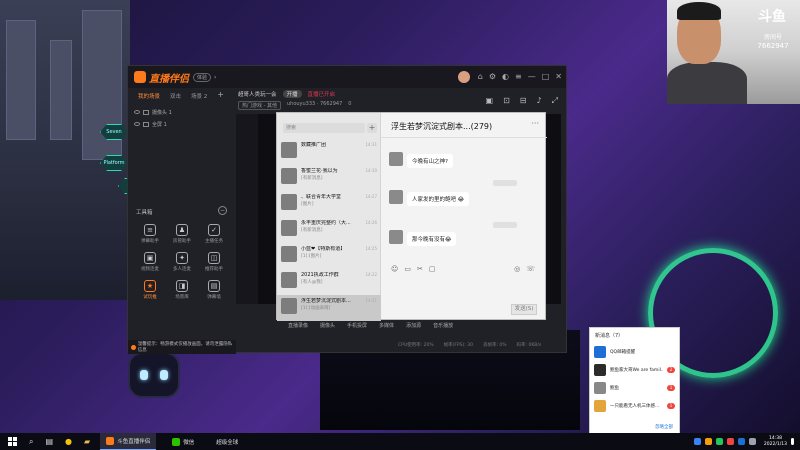 This screenshot has height=450, width=800. Describe the element at coordinates (150, 262) in the screenshot. I see `tool-item: ▣ 视频连麦` at that location.